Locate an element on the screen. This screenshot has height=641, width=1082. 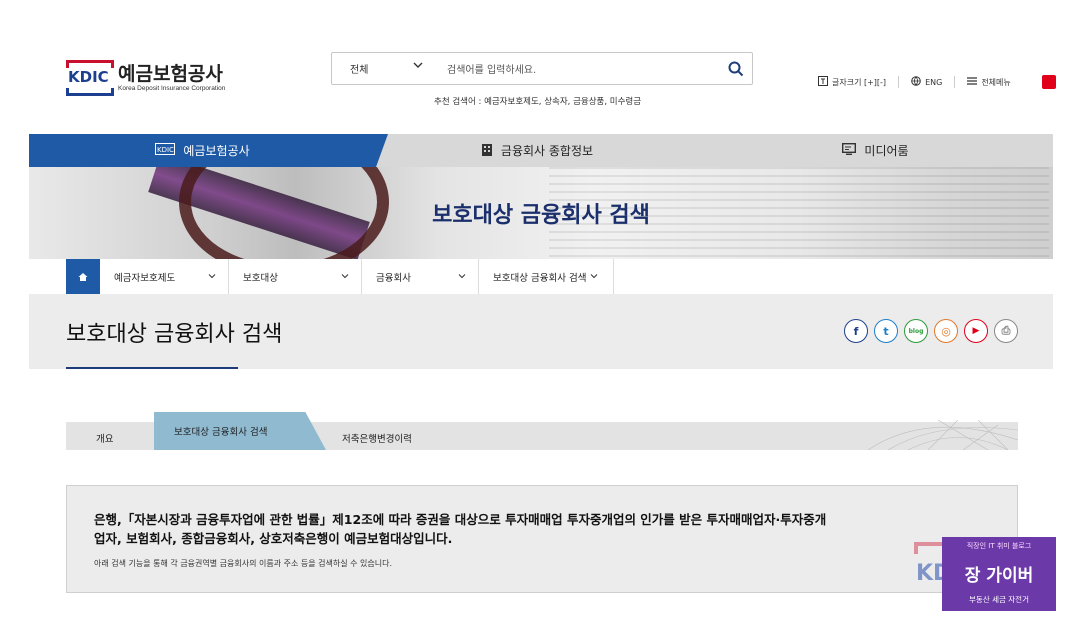
language-eng-link: ENG is located at coordinates (927, 82).